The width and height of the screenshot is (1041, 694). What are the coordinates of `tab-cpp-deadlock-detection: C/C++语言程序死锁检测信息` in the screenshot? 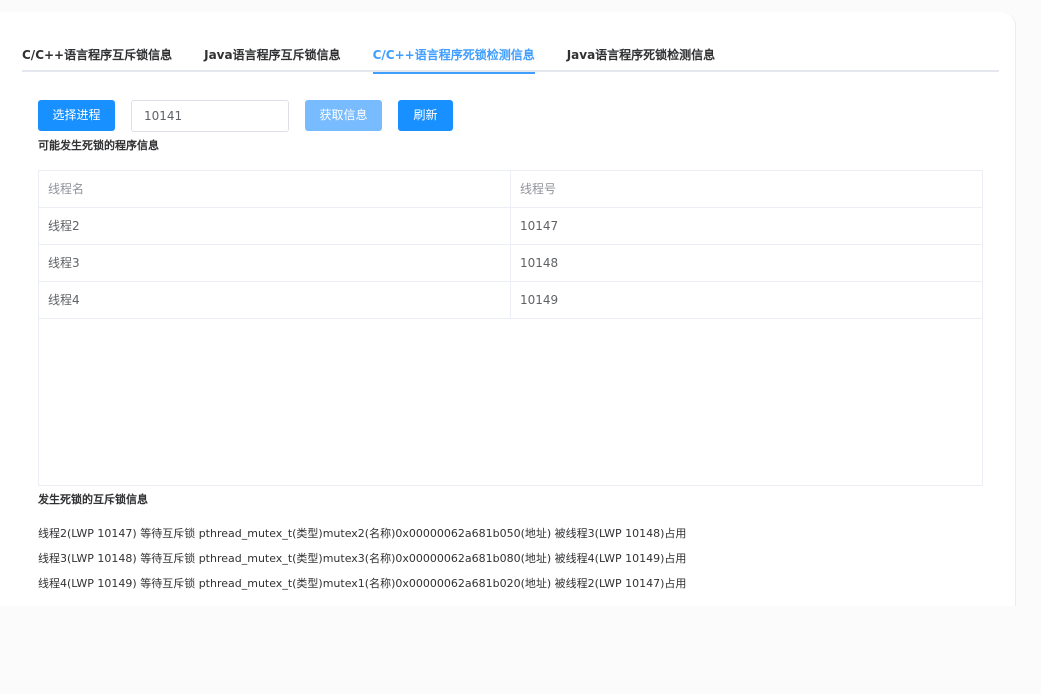 It's located at (453, 56).